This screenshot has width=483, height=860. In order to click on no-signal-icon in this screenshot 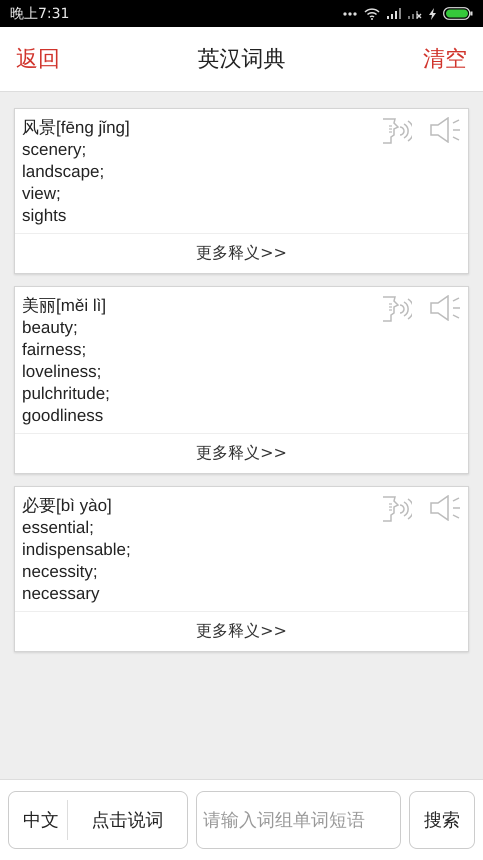, I will do `click(415, 13)`.